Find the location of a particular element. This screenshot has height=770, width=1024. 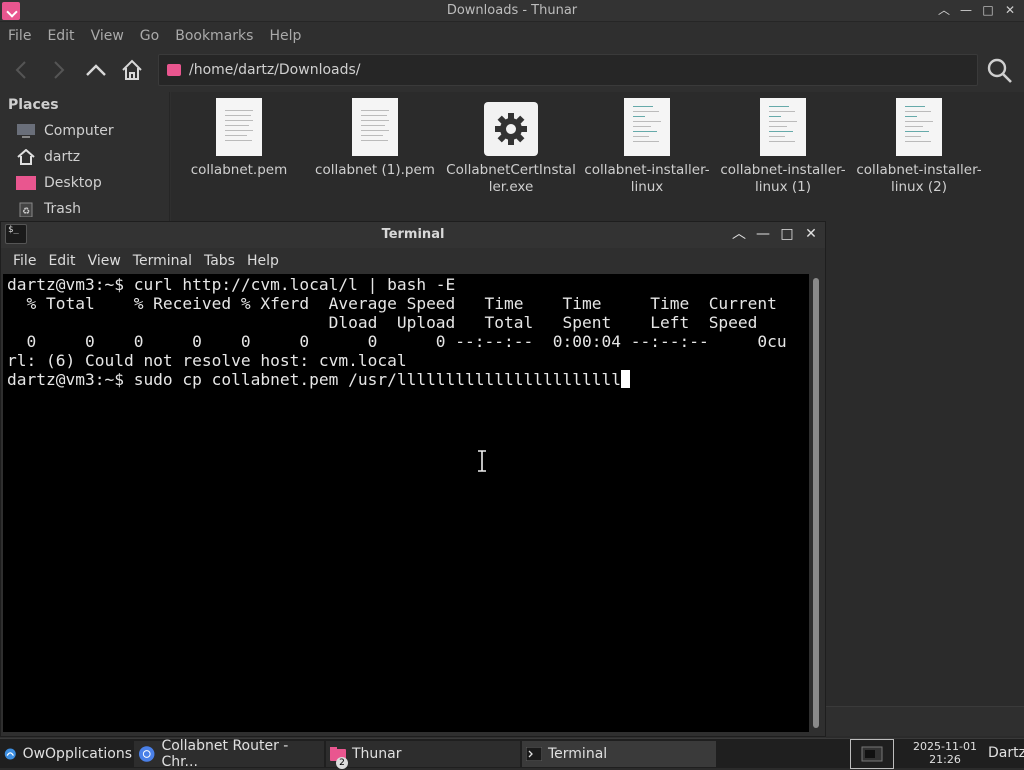

sidebar-item-label: Desktop is located at coordinates (73, 183).